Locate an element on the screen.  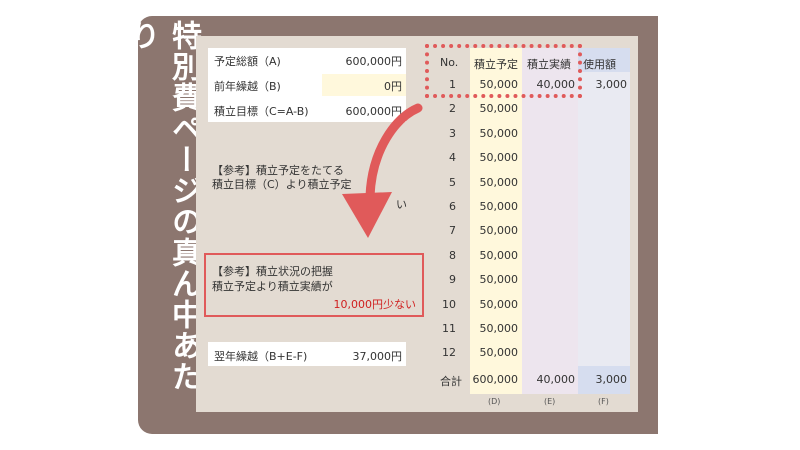
arrow-shaft is located at coordinates (394, 152).